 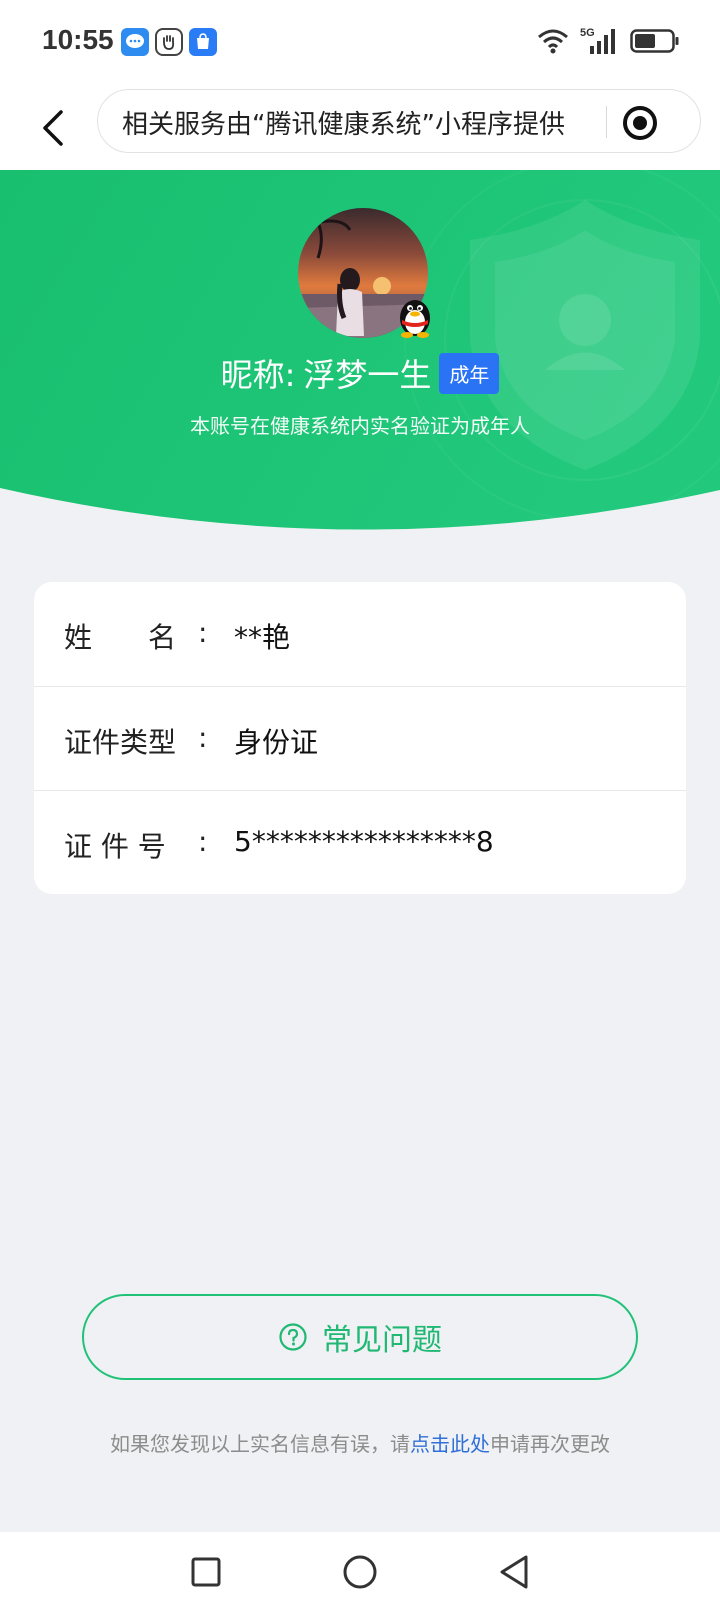 I want to click on modify-link: 点击此处, so click(x=450, y=1444).